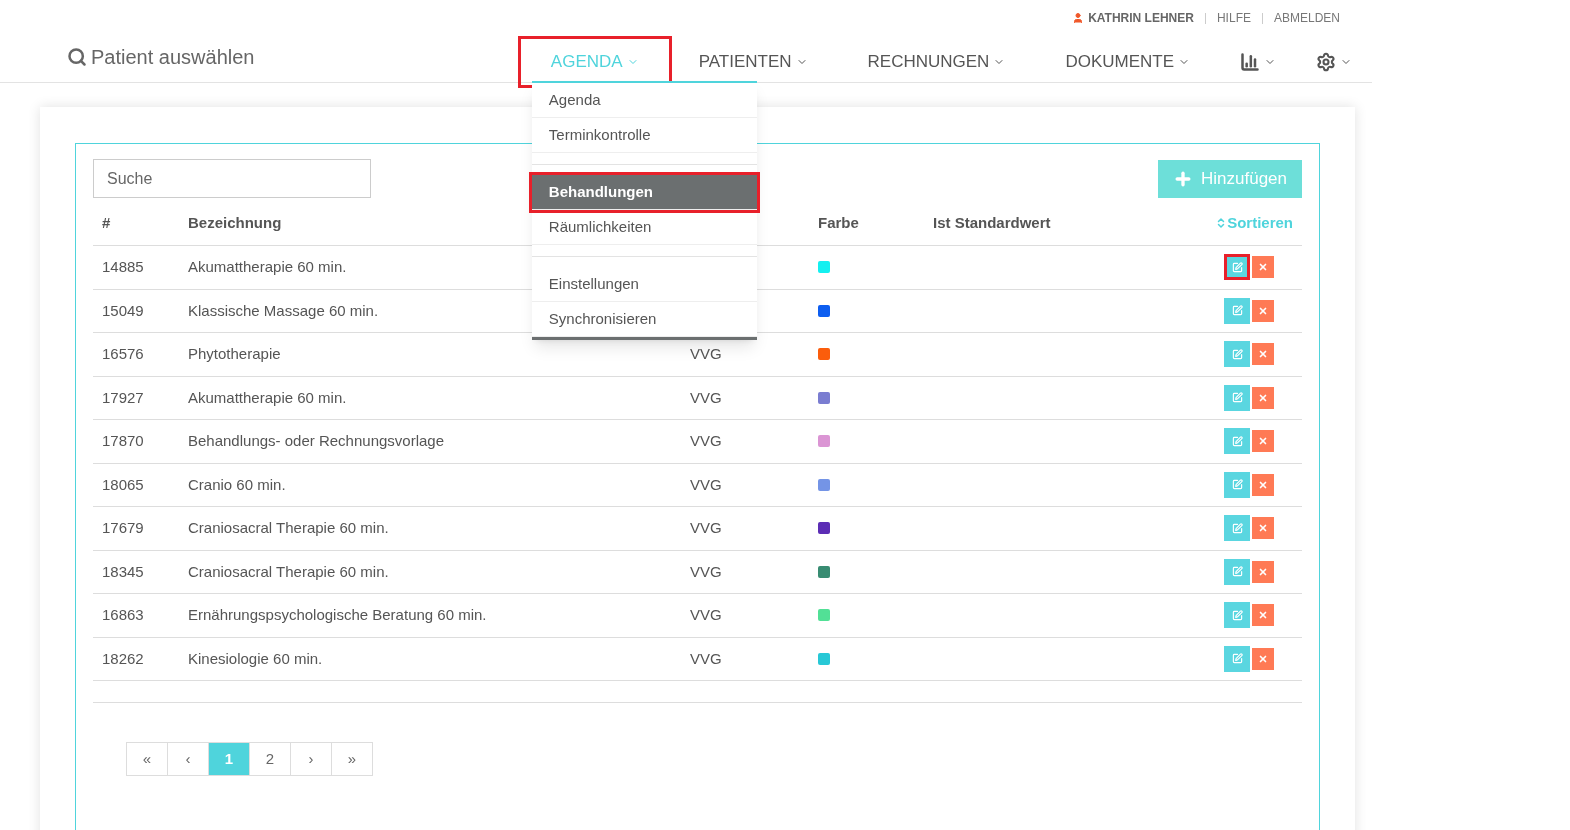  Describe the element at coordinates (352, 759) in the screenshot. I see `page-button: »` at that location.